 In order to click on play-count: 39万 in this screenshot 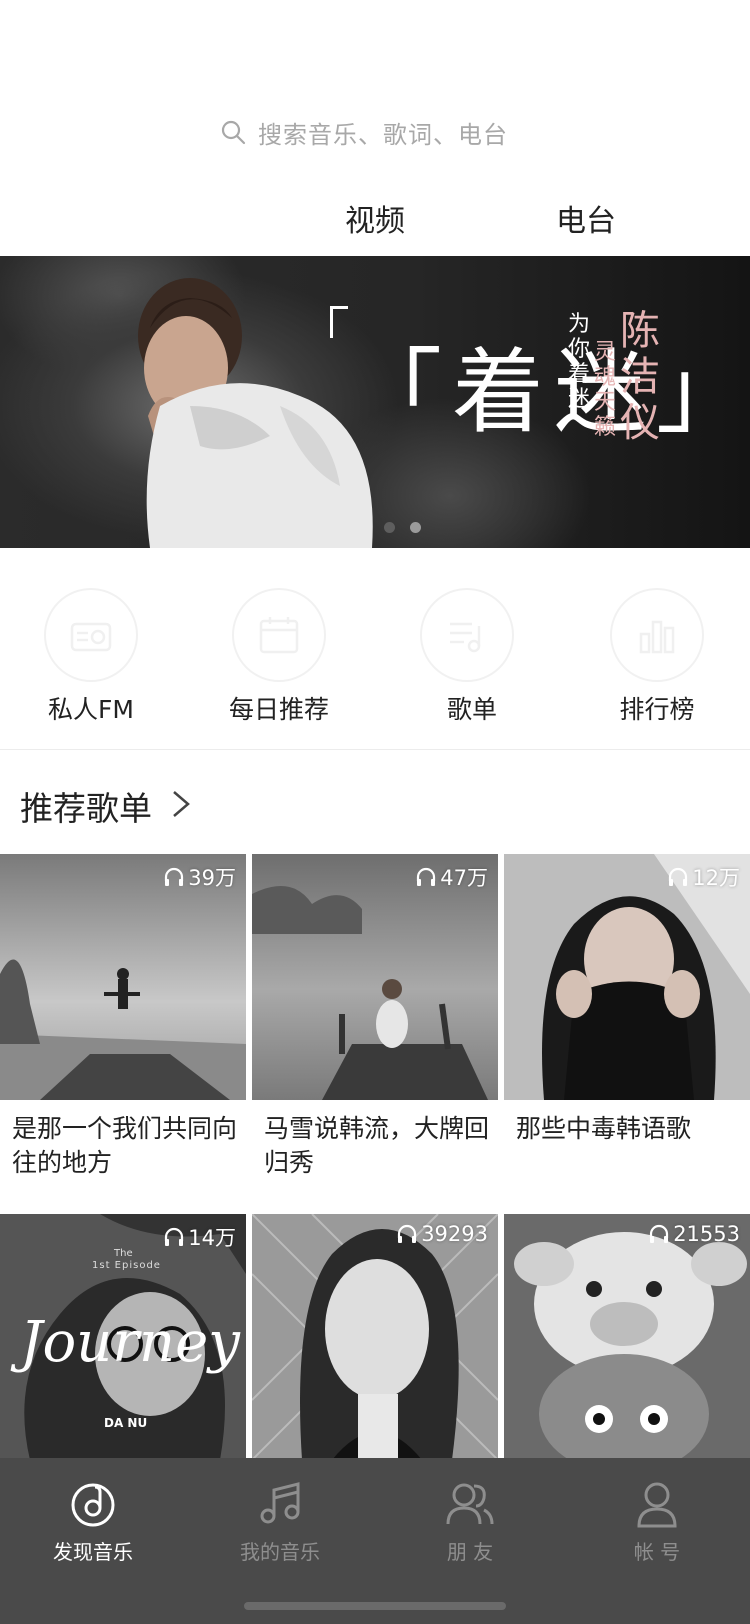, I will do `click(199, 877)`.